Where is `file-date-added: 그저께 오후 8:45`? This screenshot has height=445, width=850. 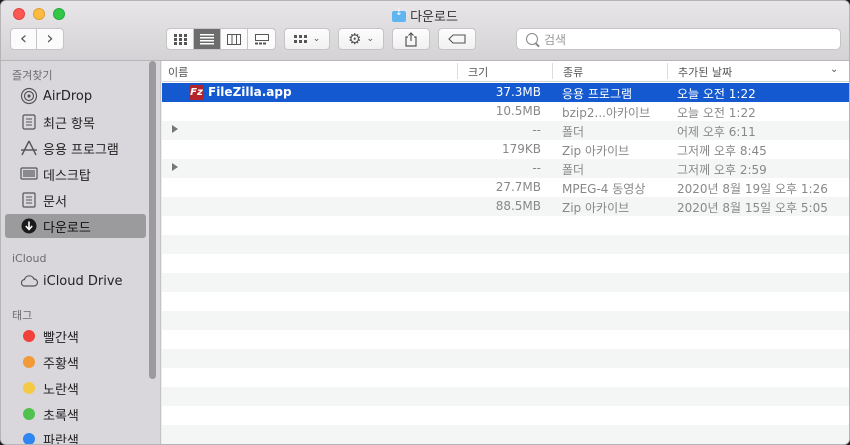
file-date-added: 그저께 오후 8:45 is located at coordinates (722, 151).